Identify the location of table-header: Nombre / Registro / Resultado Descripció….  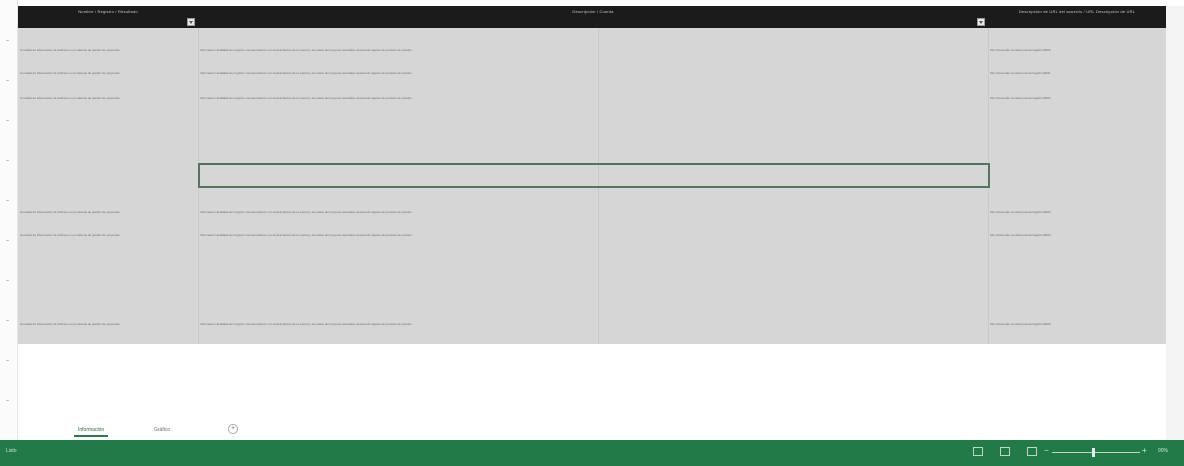
(592, 17).